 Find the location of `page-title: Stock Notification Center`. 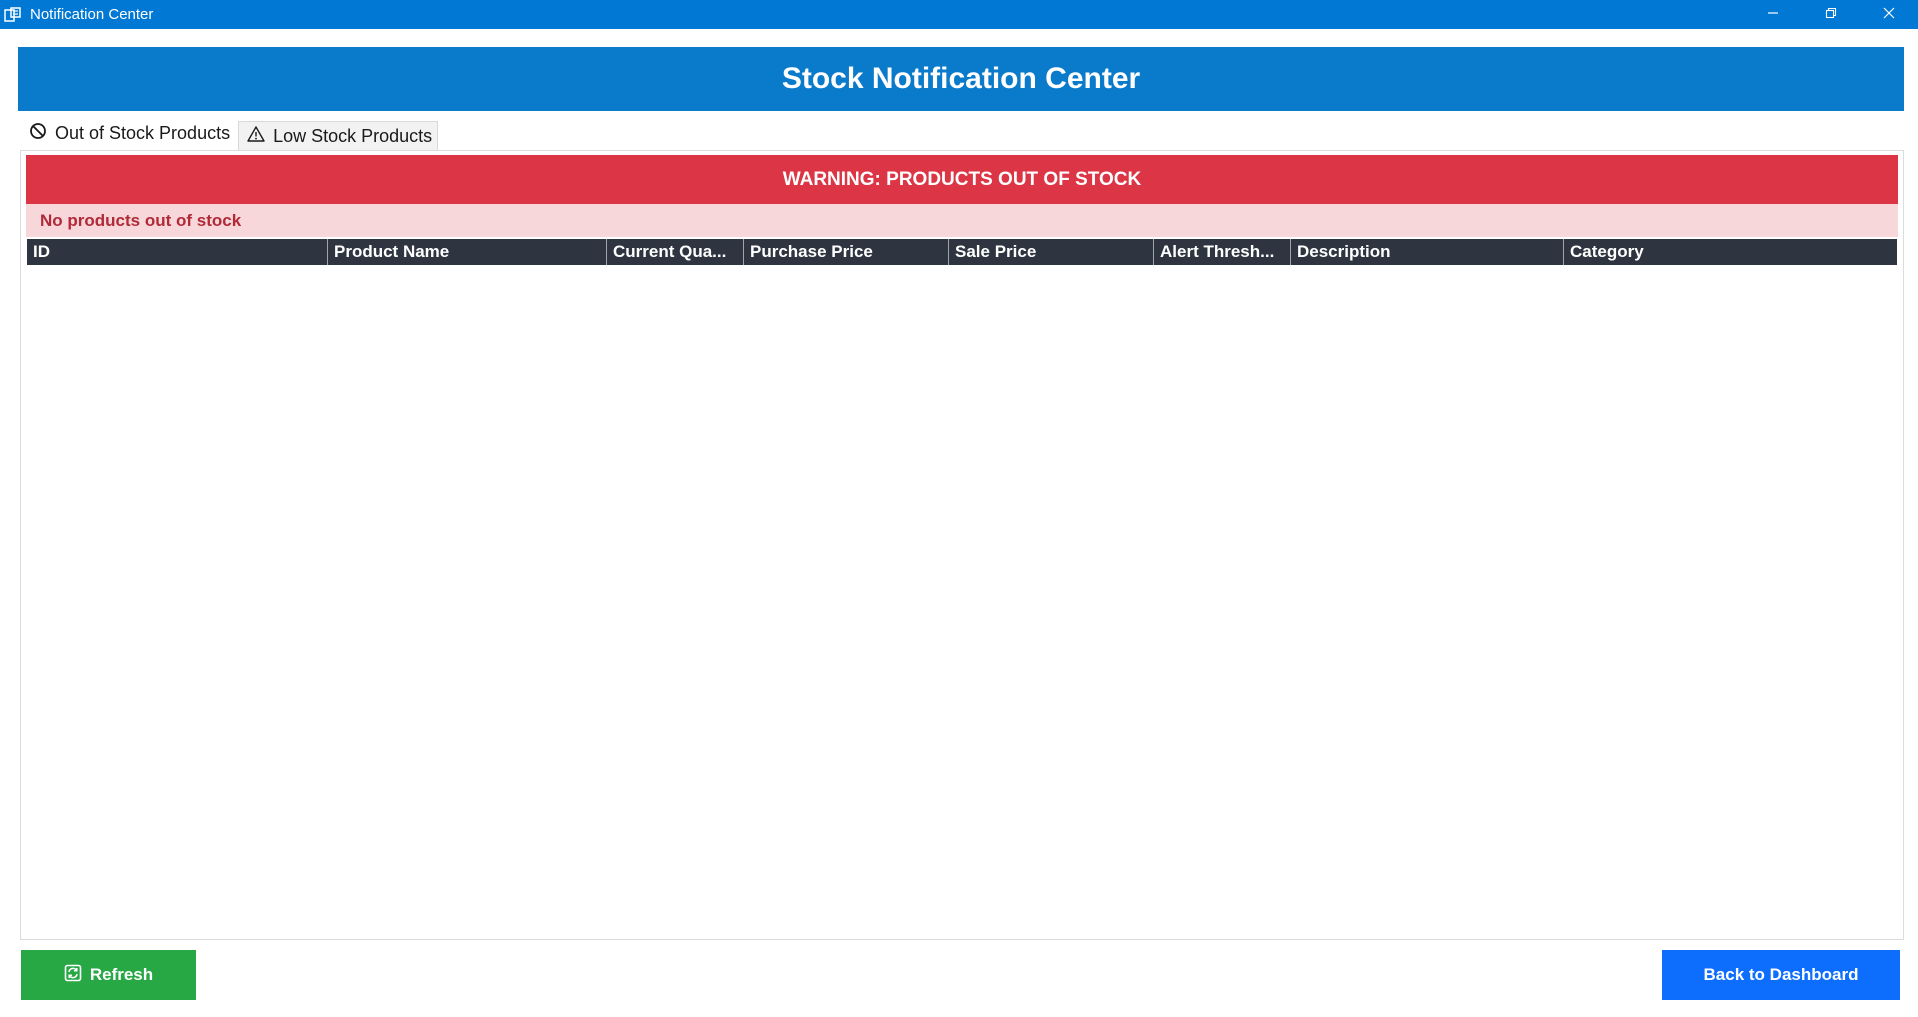

page-title: Stock Notification Center is located at coordinates (961, 78).